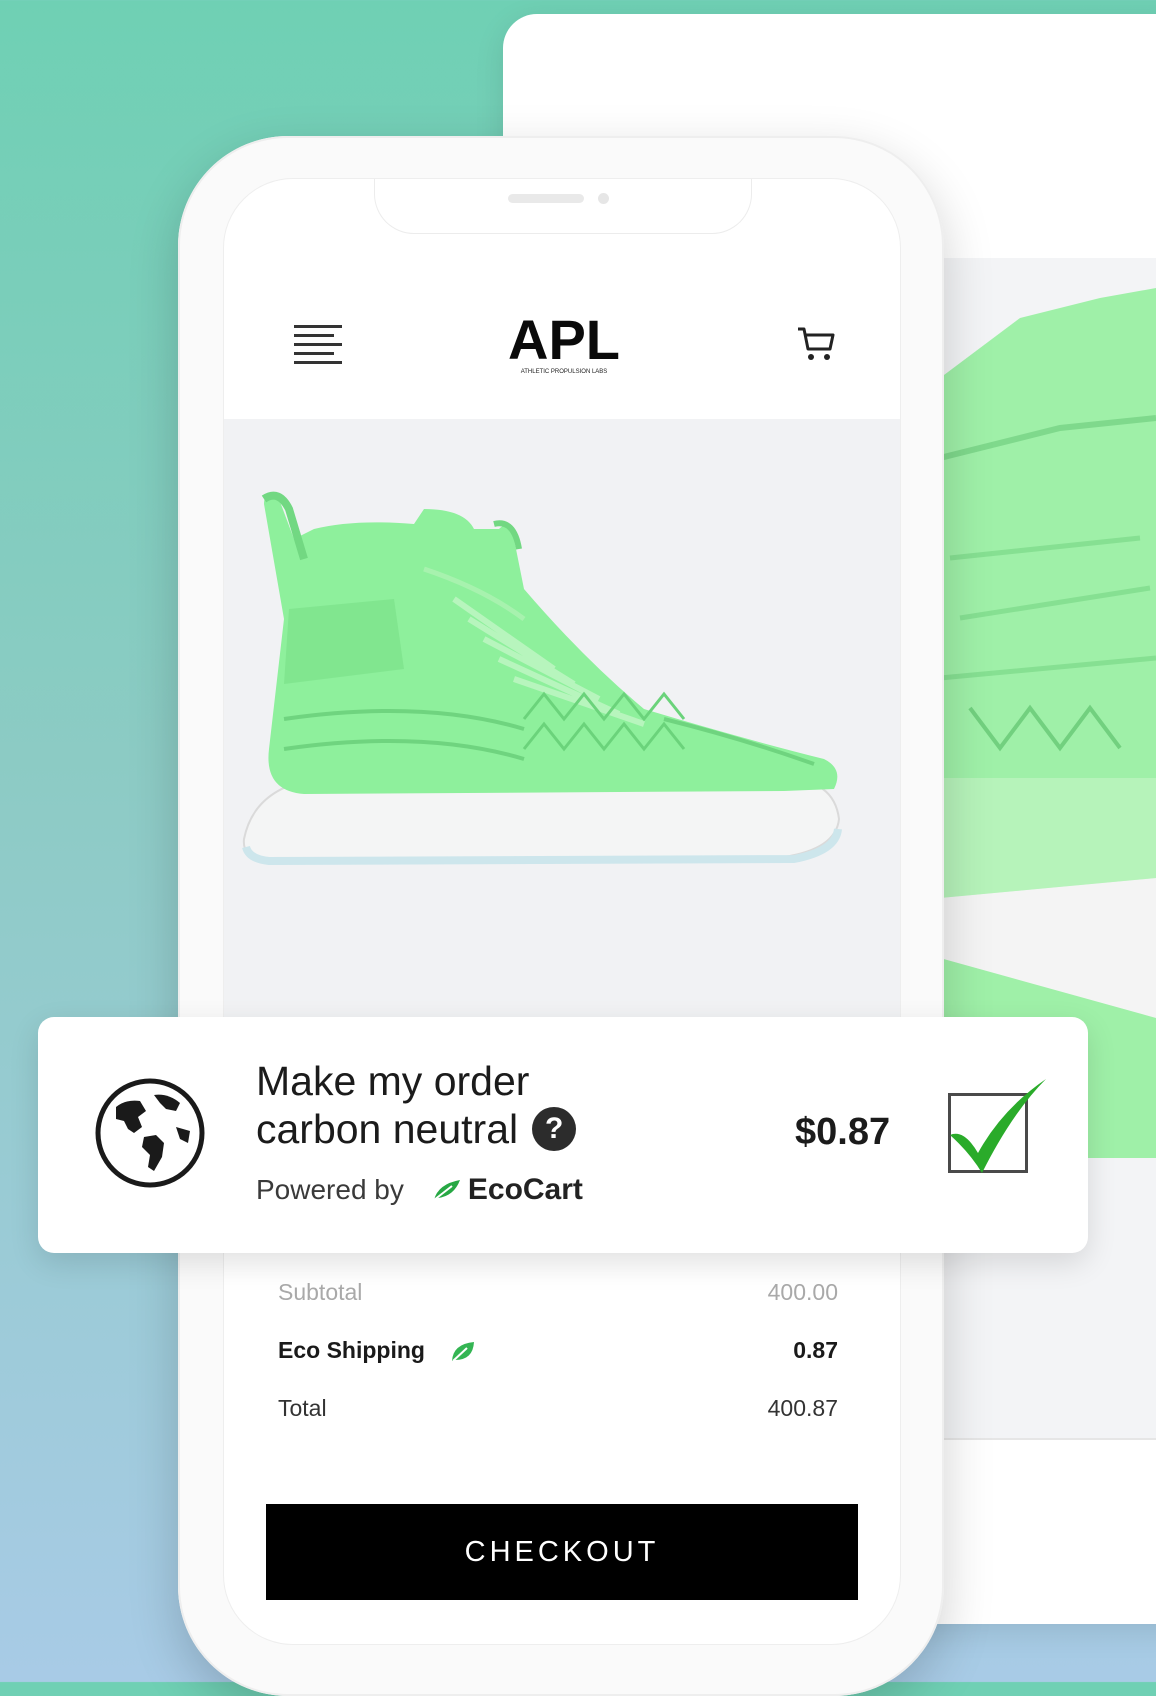  Describe the element at coordinates (542, 678) in the screenshot. I see `shoe-image` at that location.